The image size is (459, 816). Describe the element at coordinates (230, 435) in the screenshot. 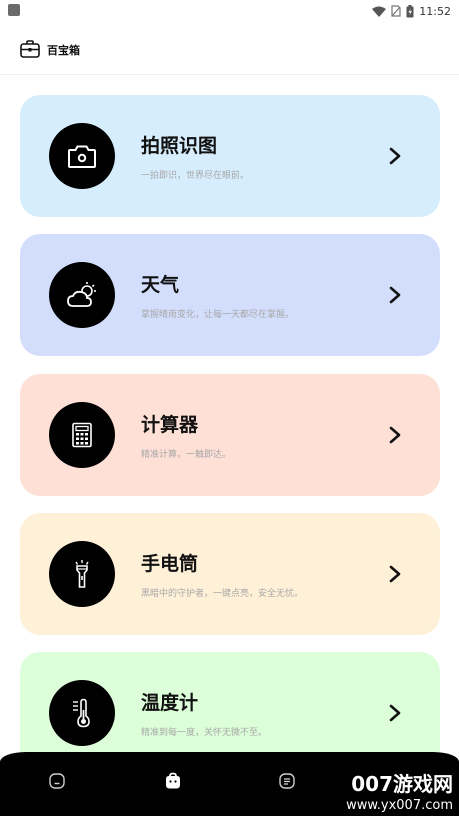

I see `card-calculator: 计算器 精准计算，一触即达。` at that location.